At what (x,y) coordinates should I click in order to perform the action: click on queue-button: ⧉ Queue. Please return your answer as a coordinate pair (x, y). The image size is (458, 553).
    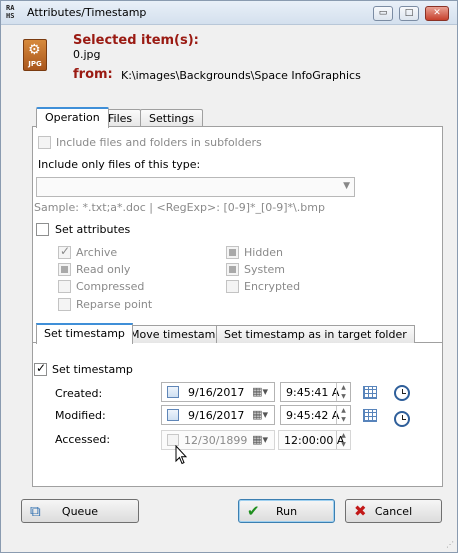
    Looking at the image, I should click on (80, 511).